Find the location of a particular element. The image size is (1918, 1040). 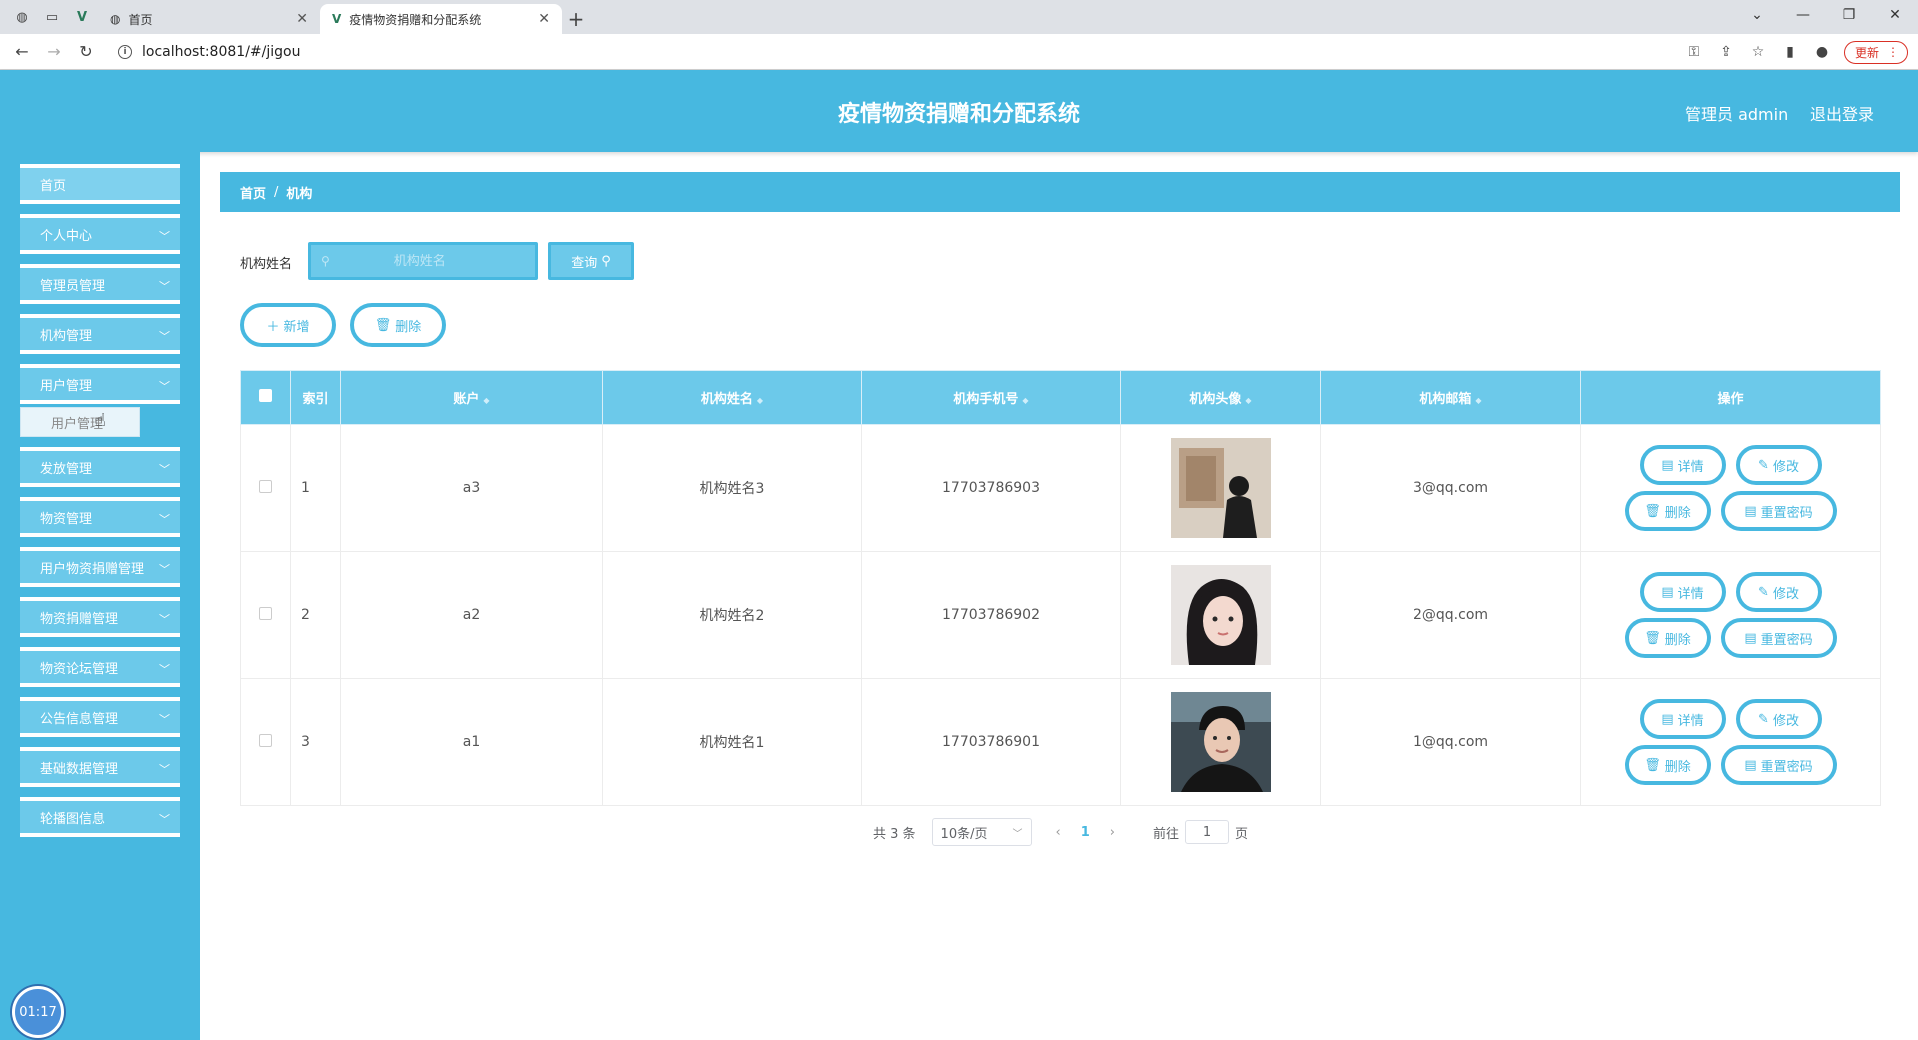

browser-tab-home: ◍ 首页 ✕ is located at coordinates (209, 19).